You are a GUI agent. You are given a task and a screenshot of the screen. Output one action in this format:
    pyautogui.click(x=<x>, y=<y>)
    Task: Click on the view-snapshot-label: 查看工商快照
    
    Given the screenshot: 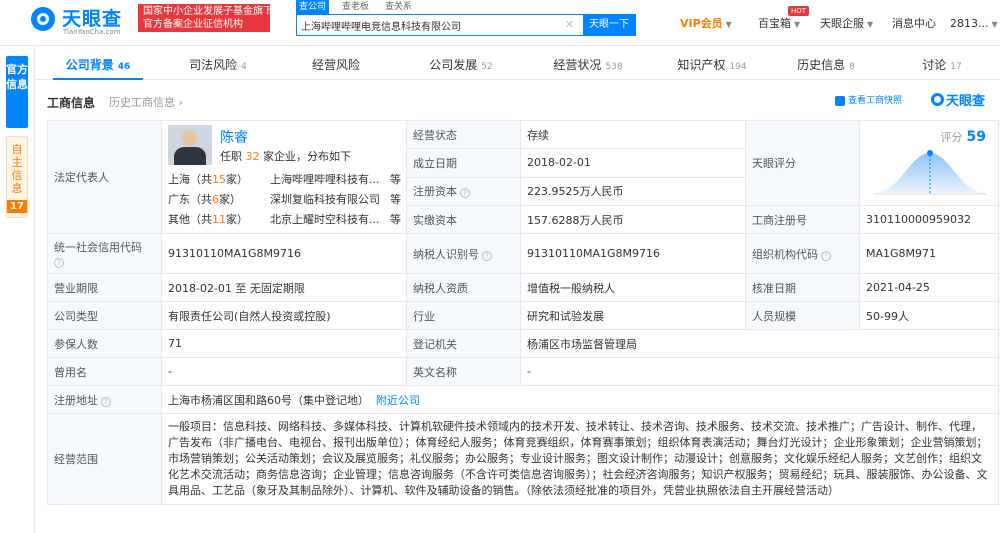 What is the action you would take?
    pyautogui.click(x=875, y=101)
    